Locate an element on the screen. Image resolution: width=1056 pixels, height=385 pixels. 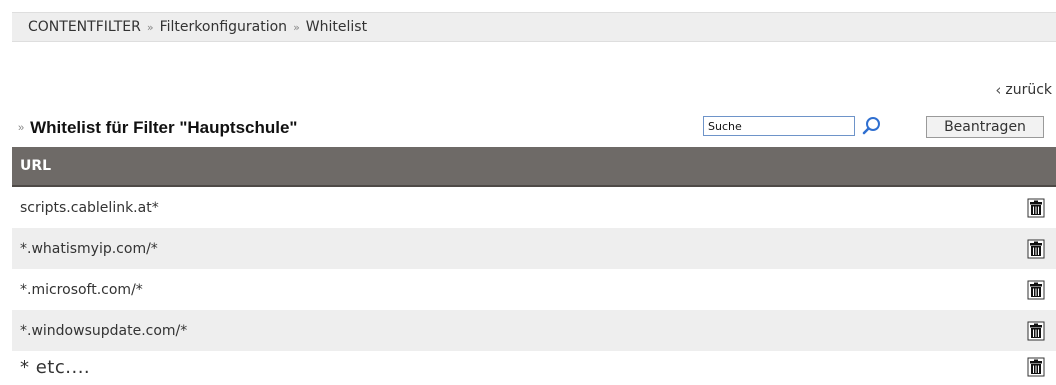
section-title-text: Whitelist für Filter "Hauptschule" is located at coordinates (164, 127).